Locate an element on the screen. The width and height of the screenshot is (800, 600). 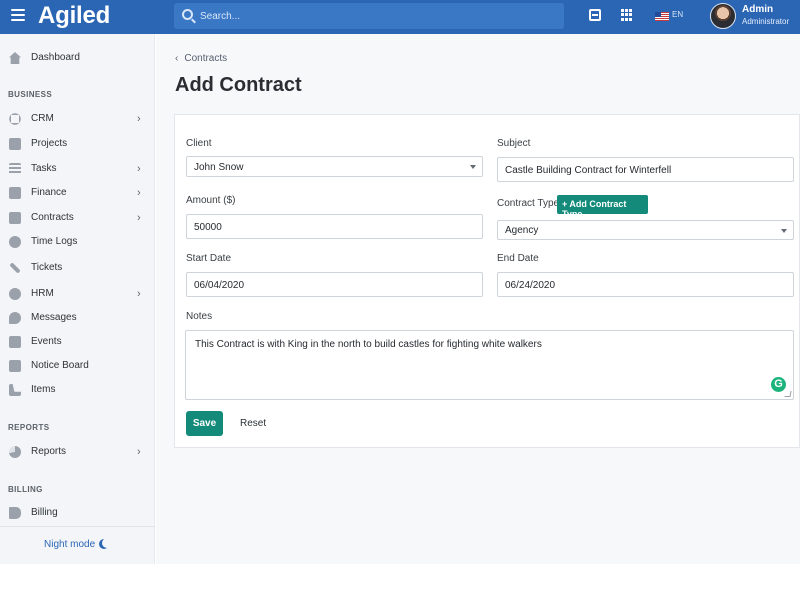
tasks-icon is located at coordinates (15, 169).